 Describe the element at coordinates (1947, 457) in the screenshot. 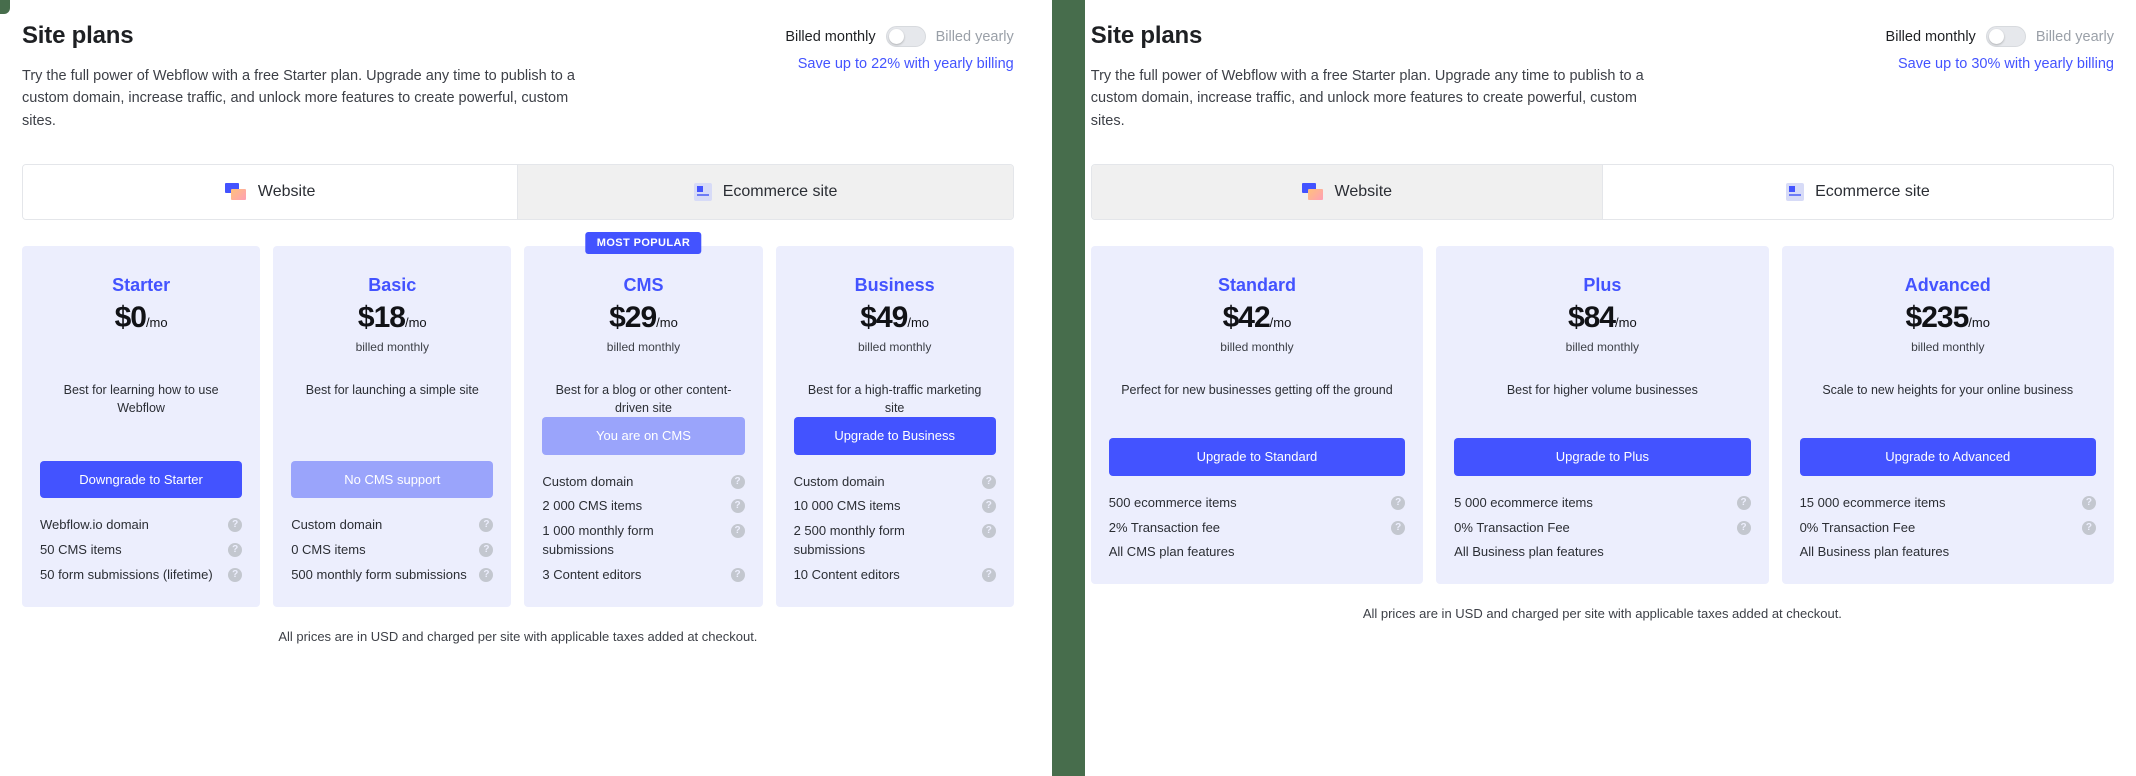

I see `plan-cta-button: Upgrade to Advanced` at that location.